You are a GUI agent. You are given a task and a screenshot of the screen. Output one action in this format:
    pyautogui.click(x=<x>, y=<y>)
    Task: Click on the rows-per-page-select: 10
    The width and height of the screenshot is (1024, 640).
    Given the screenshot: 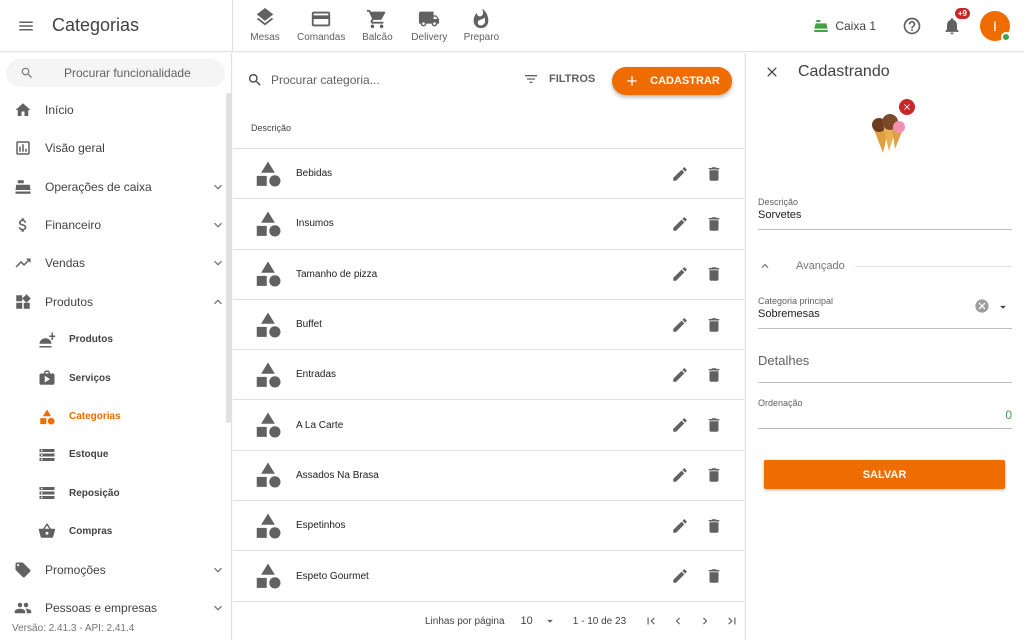 What is the action you would take?
    pyautogui.click(x=539, y=621)
    